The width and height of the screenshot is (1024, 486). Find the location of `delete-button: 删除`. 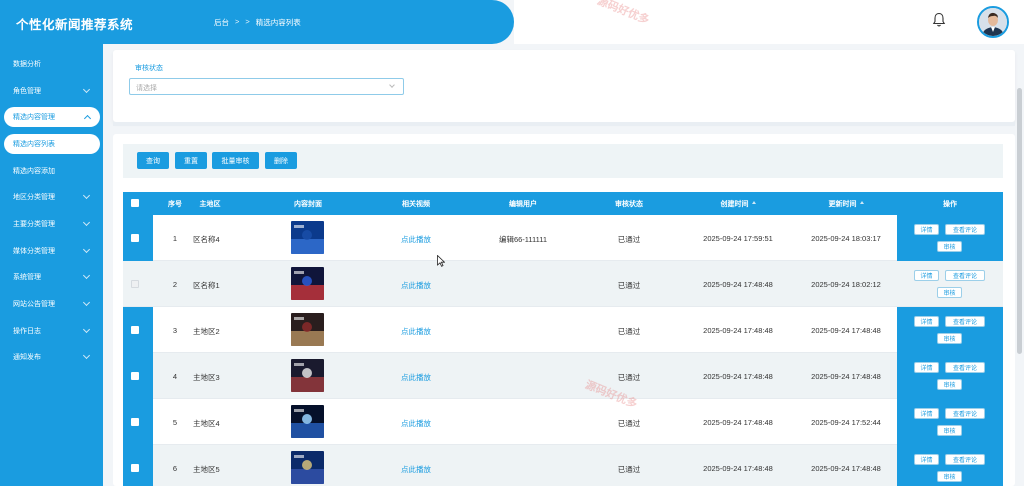

delete-button: 删除 is located at coordinates (281, 160).